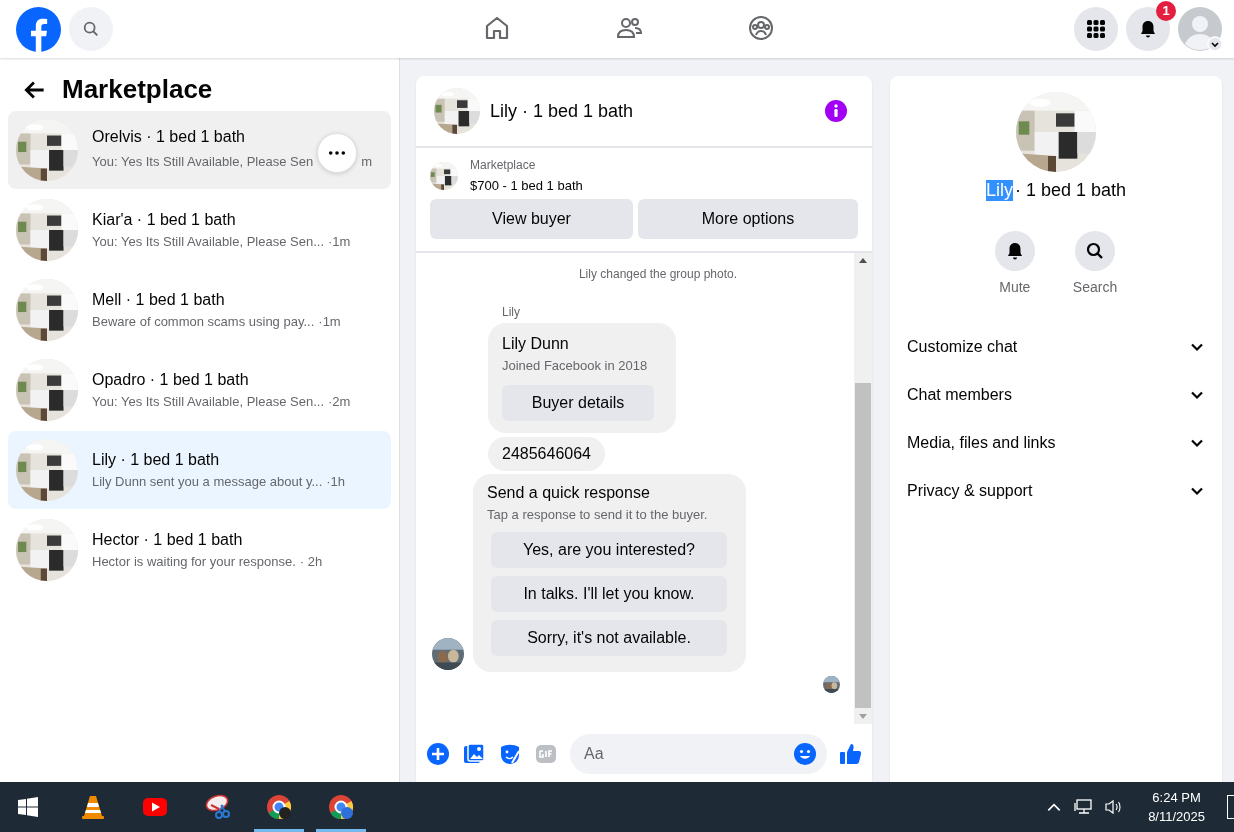  What do you see at coordinates (199, 550) in the screenshot?
I see `conversation-item: Hector · 1 bed 1 bath Hector is waiting for your response. · 2h` at bounding box center [199, 550].